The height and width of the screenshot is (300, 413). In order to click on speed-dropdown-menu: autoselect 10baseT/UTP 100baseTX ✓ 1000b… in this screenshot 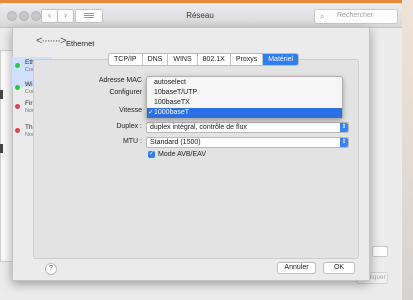, I will do `click(244, 97)`.